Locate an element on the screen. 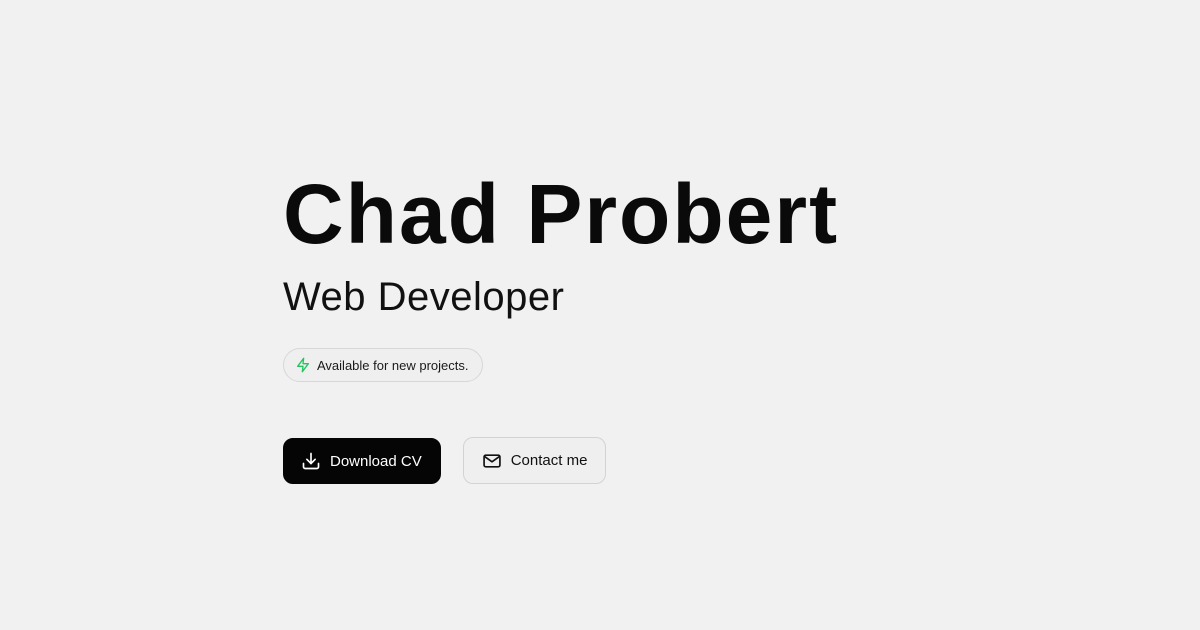  availability-badge: Available for new projects. is located at coordinates (383, 365).